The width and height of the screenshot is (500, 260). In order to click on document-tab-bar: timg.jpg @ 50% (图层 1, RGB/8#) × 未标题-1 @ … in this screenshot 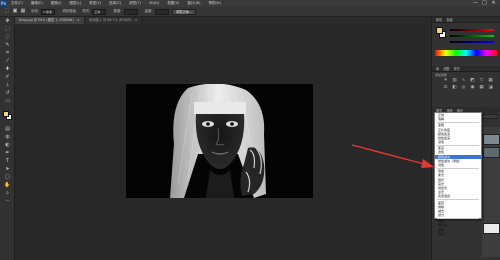, I will do `click(221, 20)`.